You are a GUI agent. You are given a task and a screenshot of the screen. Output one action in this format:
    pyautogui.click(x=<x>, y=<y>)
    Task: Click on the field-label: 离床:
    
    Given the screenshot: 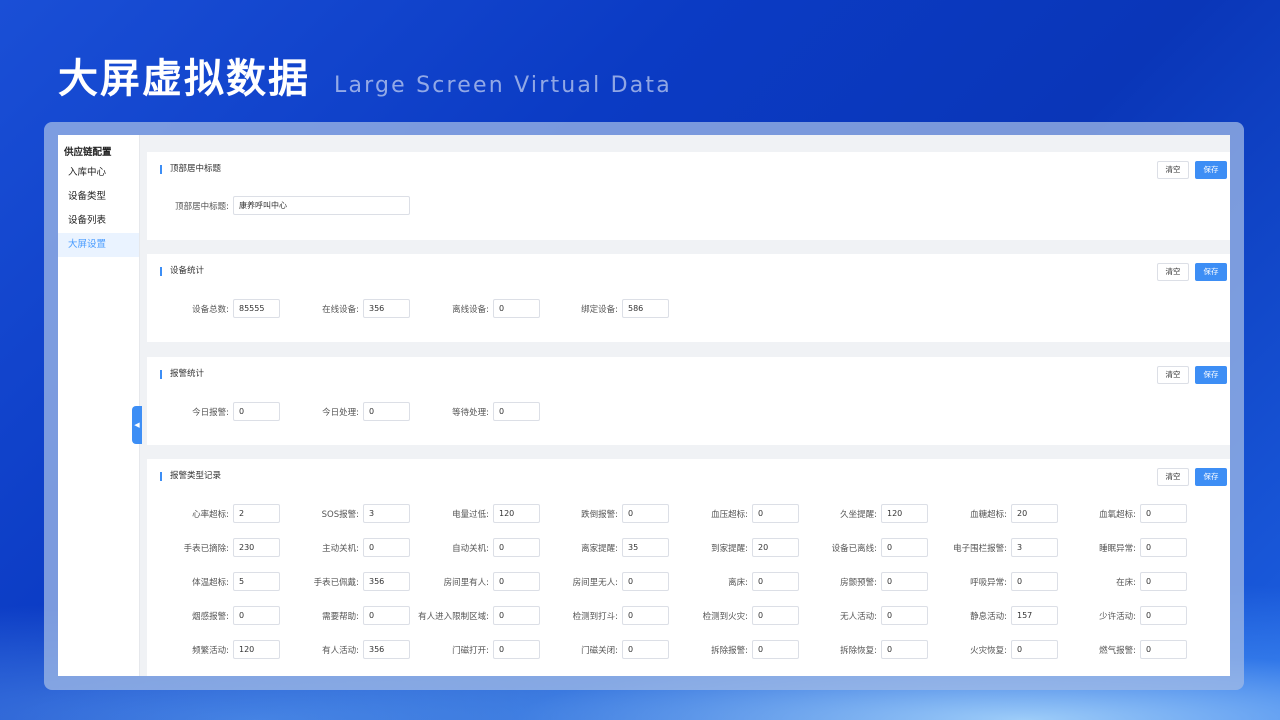 What is the action you would take?
    pyautogui.click(x=738, y=582)
    